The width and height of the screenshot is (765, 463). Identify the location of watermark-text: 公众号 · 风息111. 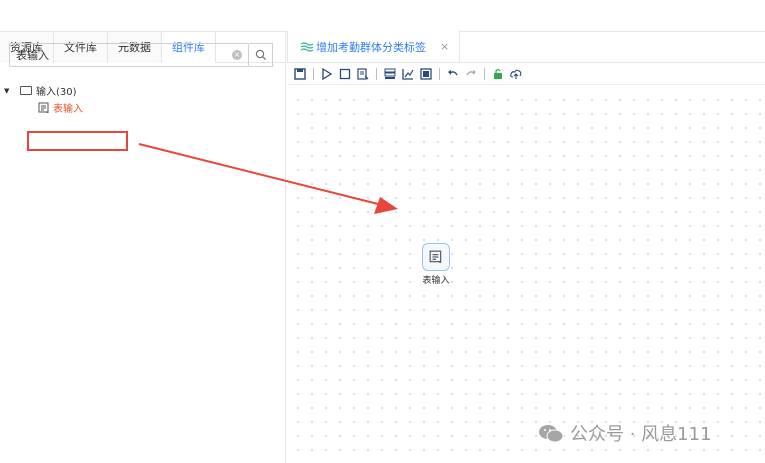
(641, 434).